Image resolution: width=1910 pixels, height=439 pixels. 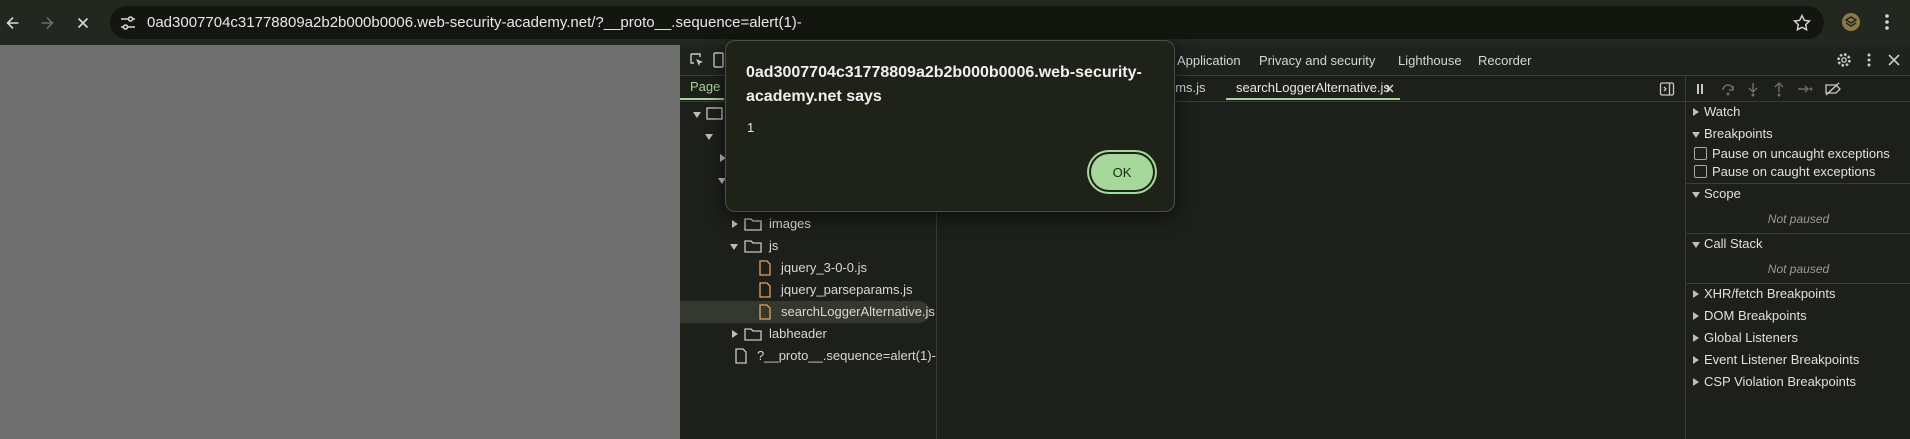 I want to click on file-tab-searchlogger: searchLoggerAlternative.js, so click(x=1313, y=87).